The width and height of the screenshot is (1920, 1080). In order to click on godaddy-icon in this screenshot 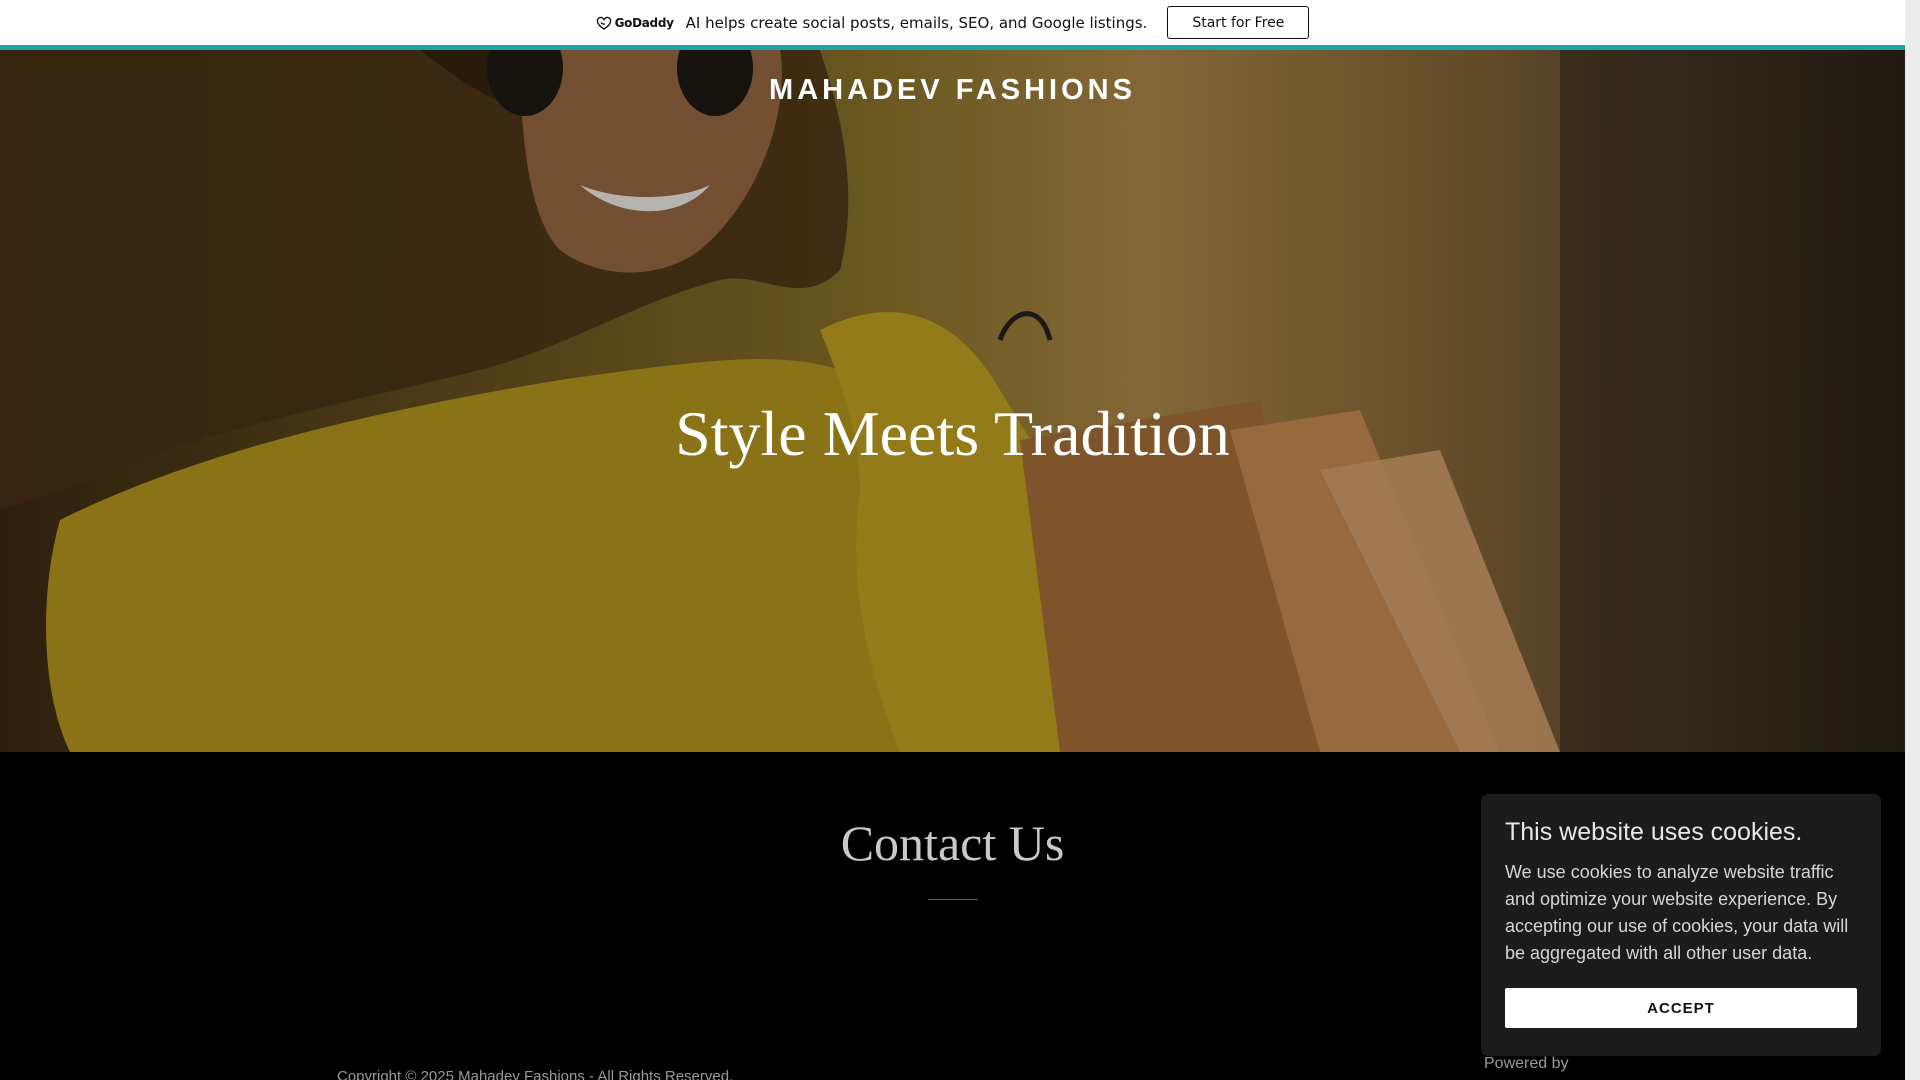, I will do `click(603, 23)`.